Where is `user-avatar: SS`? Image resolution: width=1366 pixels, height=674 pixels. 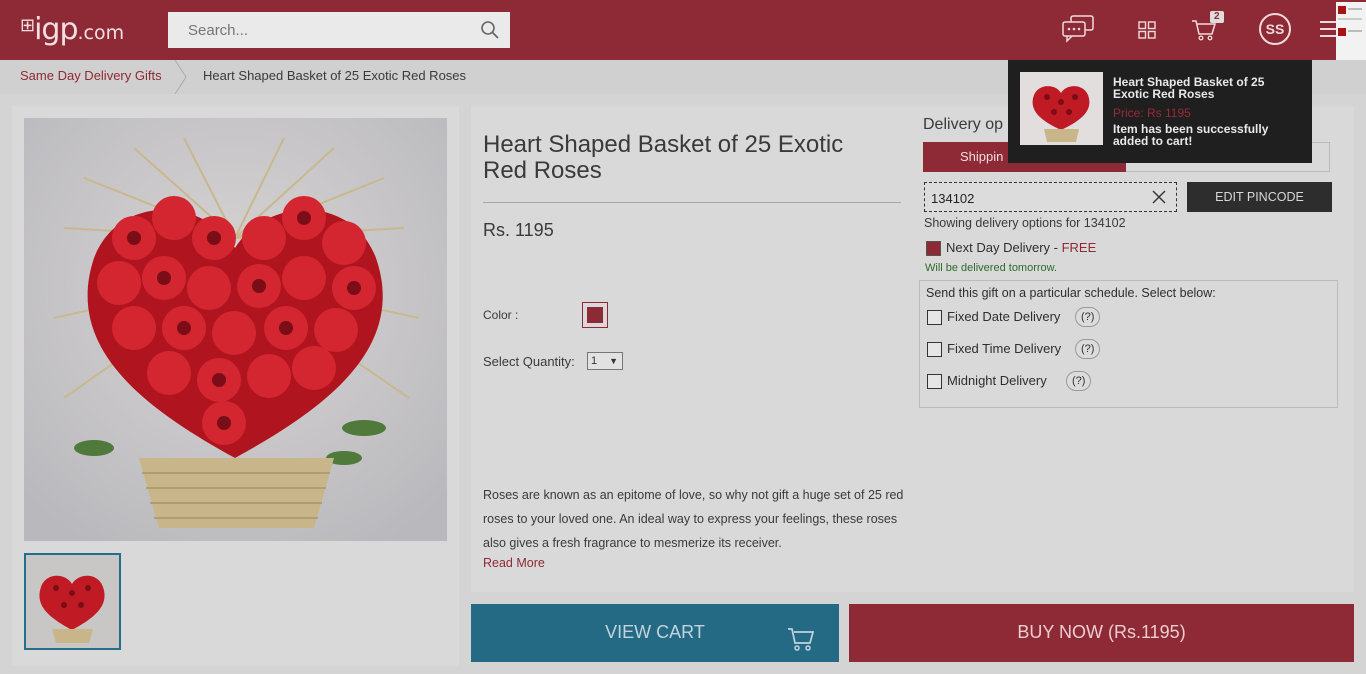 user-avatar: SS is located at coordinates (1275, 29).